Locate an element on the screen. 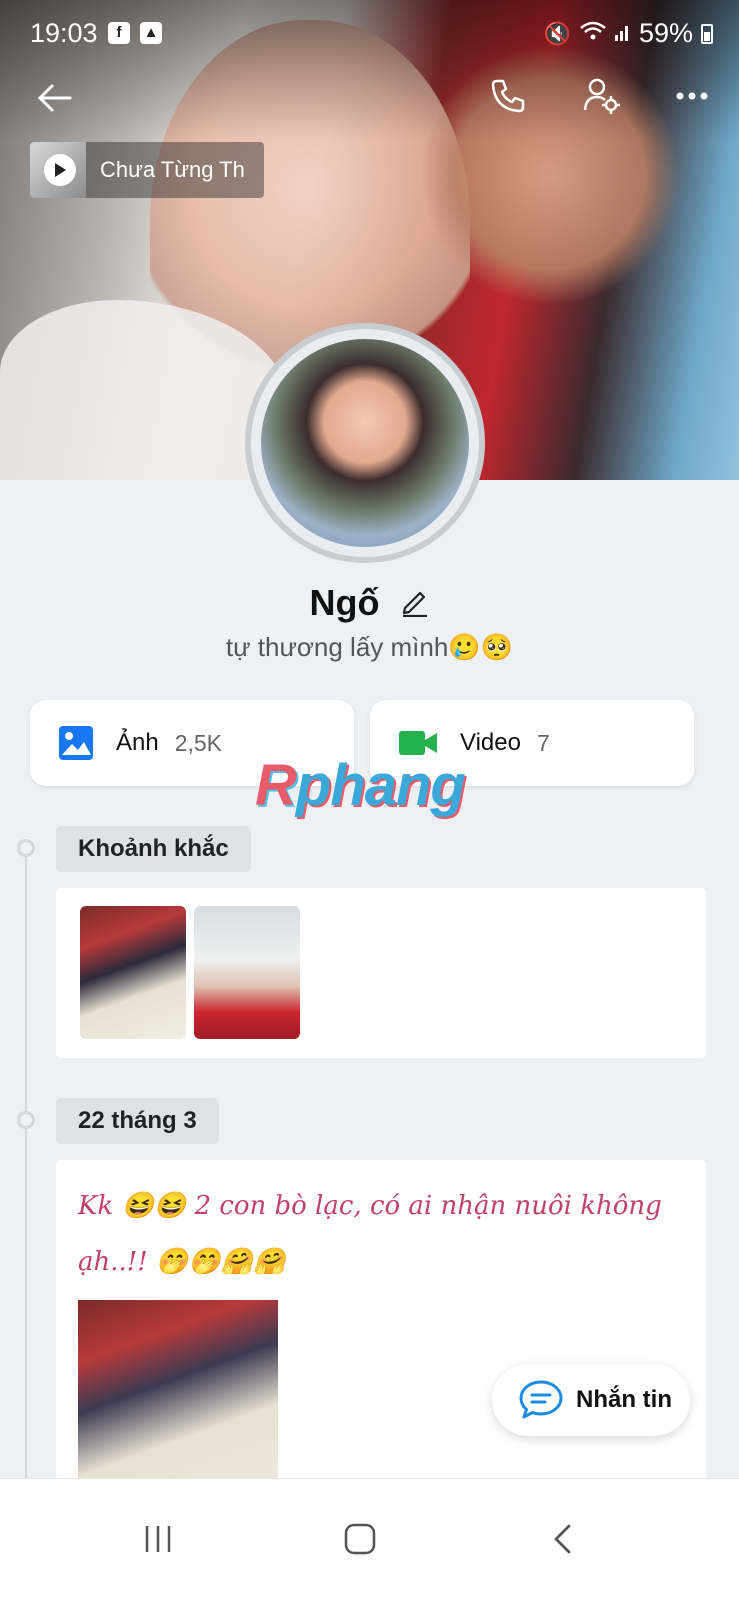  photos-count: 2,5K is located at coordinates (198, 742).